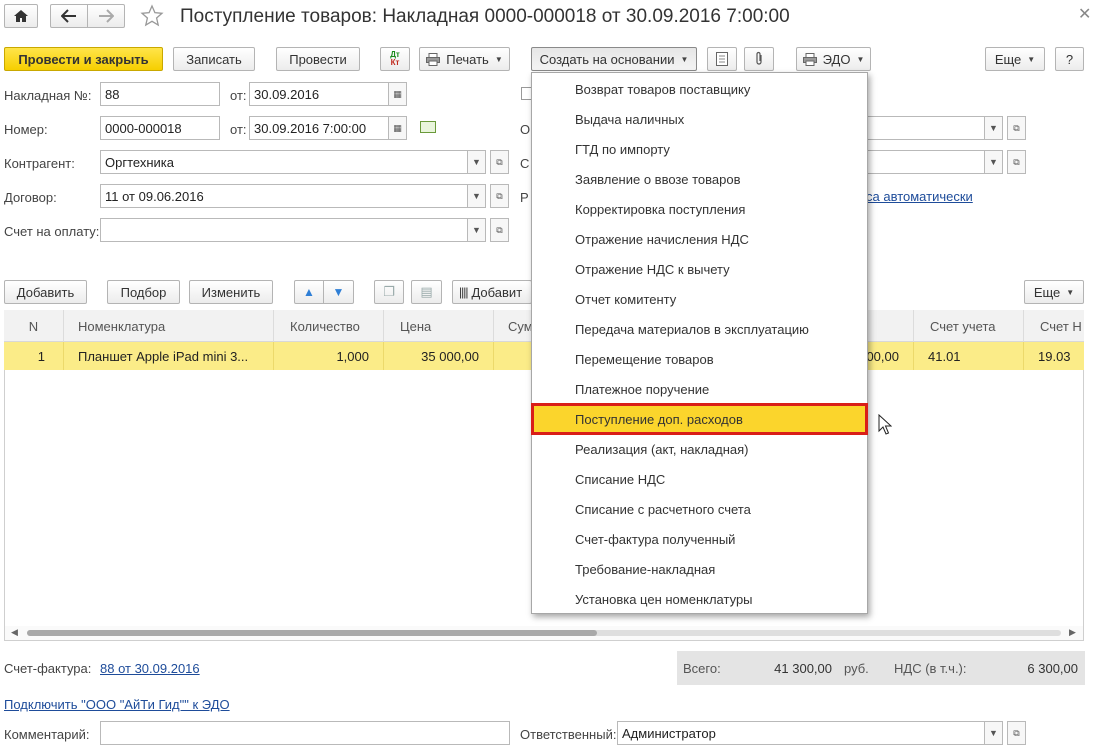 This screenshot has width=1093, height=751. Describe the element at coordinates (856, 668) in the screenshot. I see `currency-label: руб.` at that location.